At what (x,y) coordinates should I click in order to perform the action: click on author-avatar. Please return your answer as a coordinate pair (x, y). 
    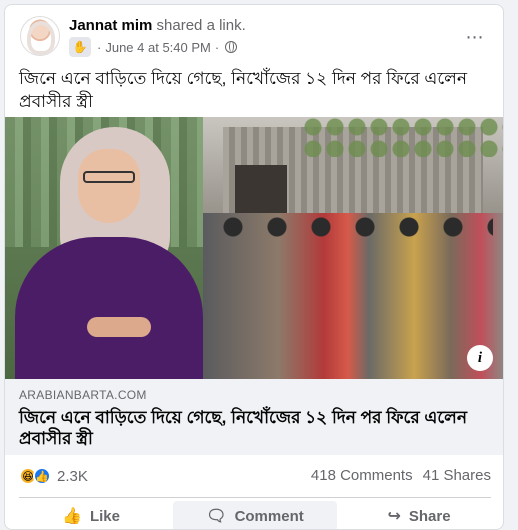
    Looking at the image, I should click on (40, 36).